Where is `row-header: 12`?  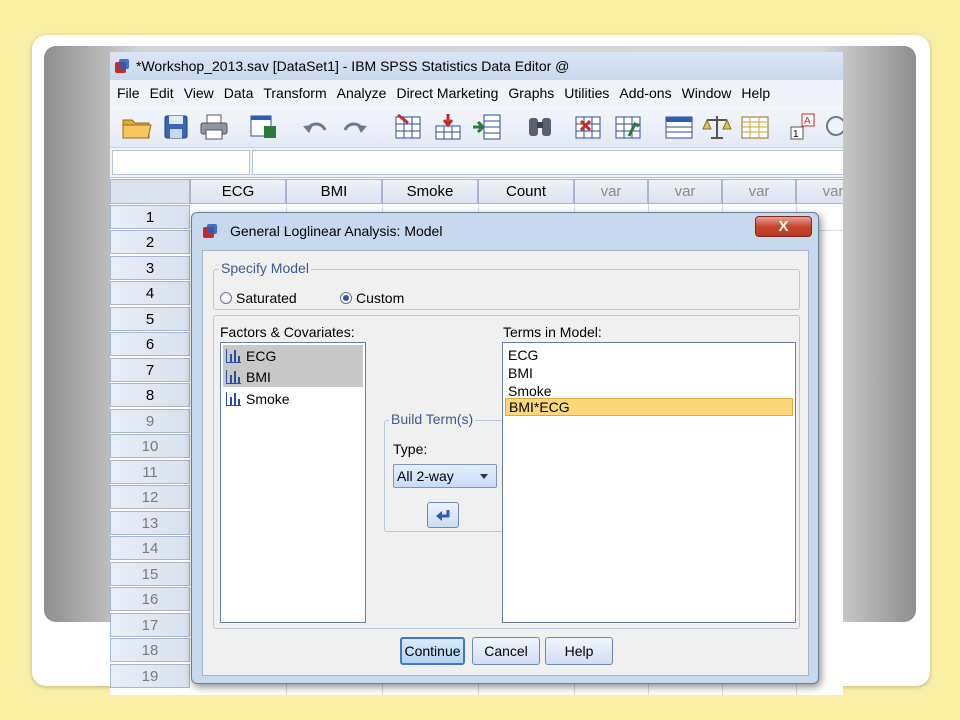 row-header: 12 is located at coordinates (150, 497).